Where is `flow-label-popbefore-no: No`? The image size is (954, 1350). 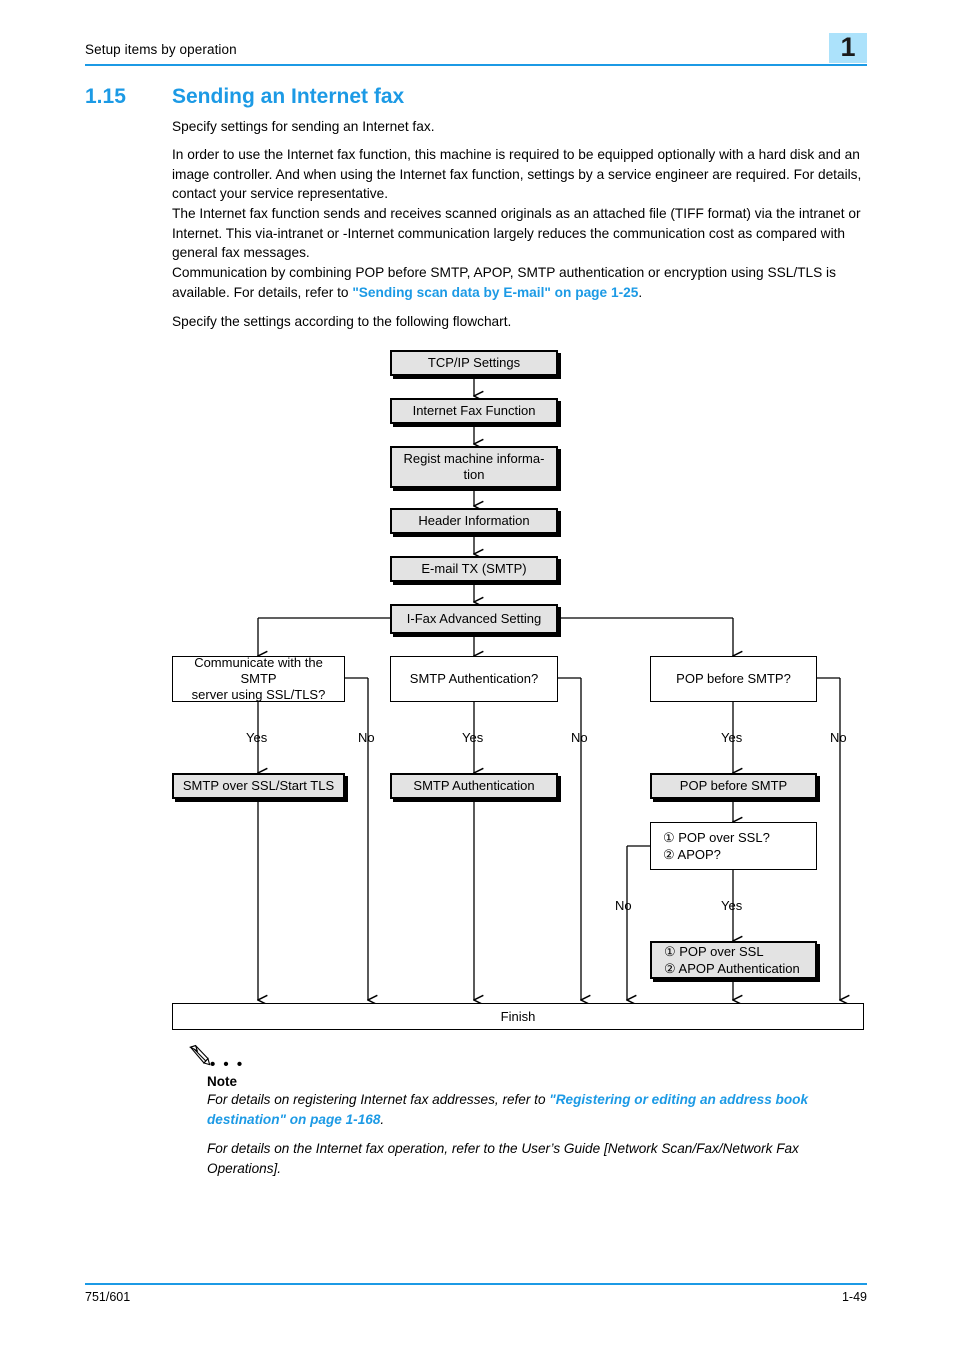
flow-label-popbefore-no: No is located at coordinates (838, 737).